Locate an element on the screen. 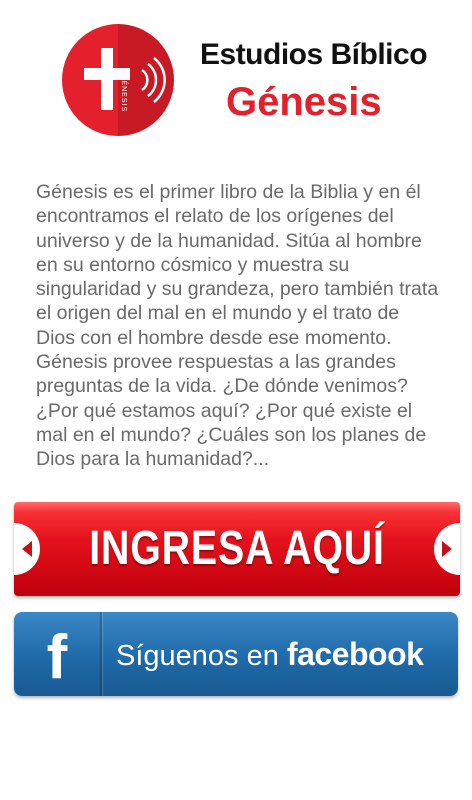 Image resolution: width=472 pixels, height=800 pixels. facebook-follow-button: f Síguenos en facebook is located at coordinates (236, 654).